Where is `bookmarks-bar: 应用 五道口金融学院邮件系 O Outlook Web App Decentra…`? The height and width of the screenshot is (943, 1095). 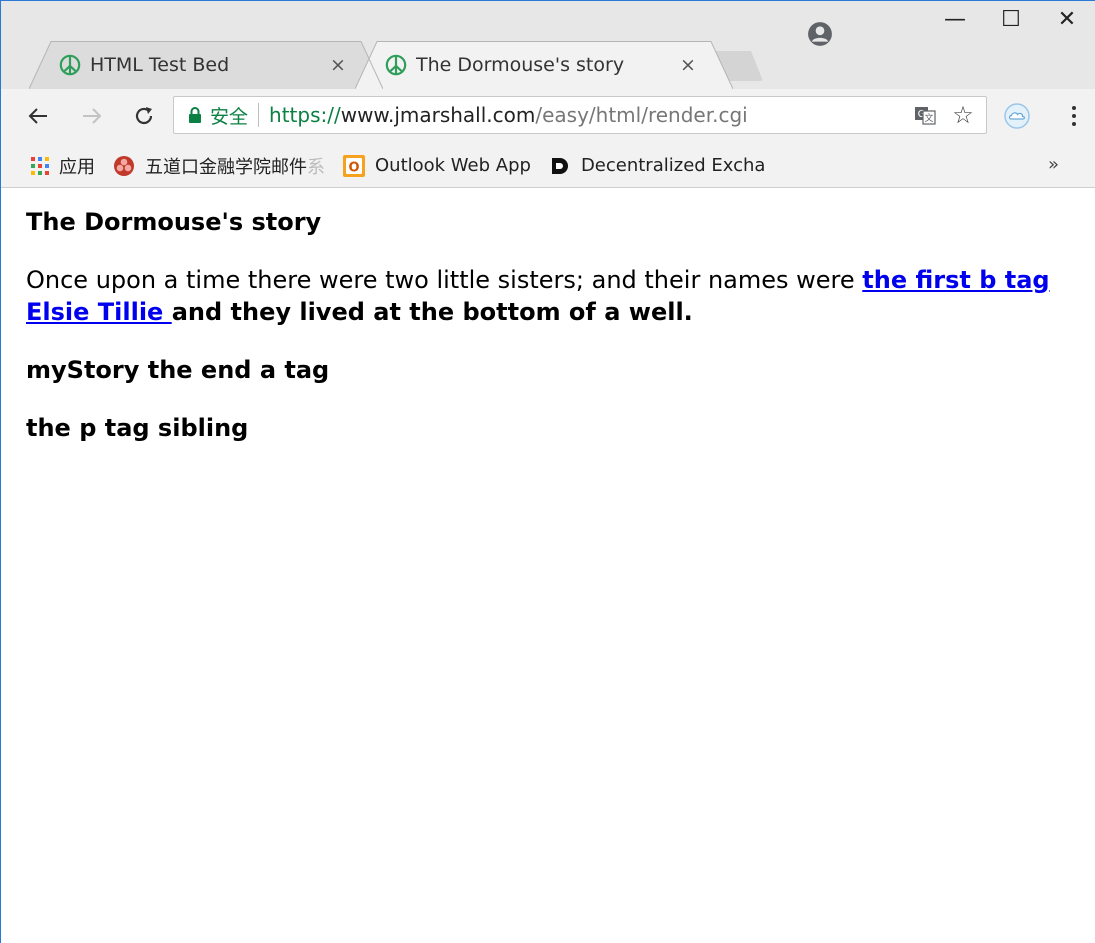 bookmarks-bar: 应用 五道口金融学院邮件系 O Outlook Web App Decentra… is located at coordinates (548, 166).